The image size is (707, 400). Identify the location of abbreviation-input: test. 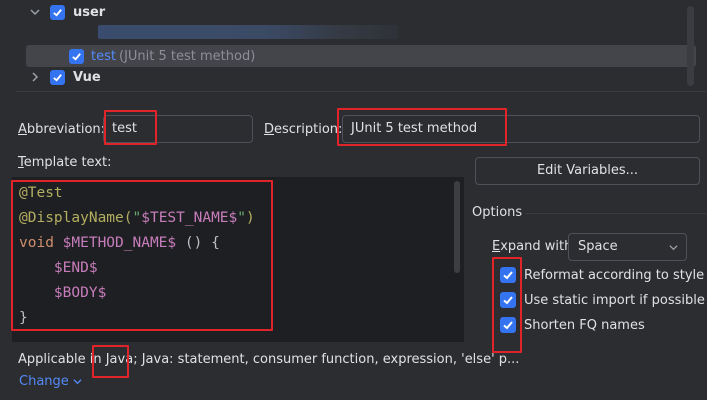
(178, 129).